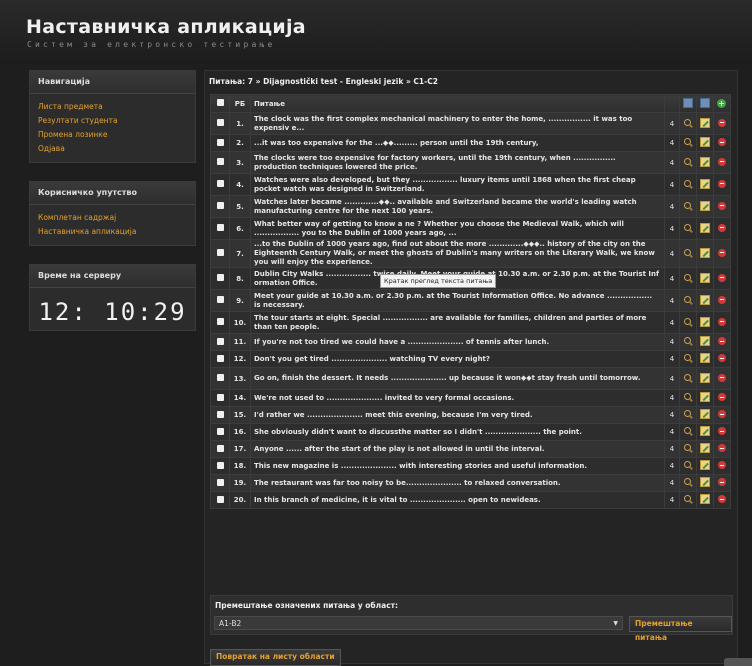  Describe the element at coordinates (240, 483) in the screenshot. I see `row-number: 19.` at that location.